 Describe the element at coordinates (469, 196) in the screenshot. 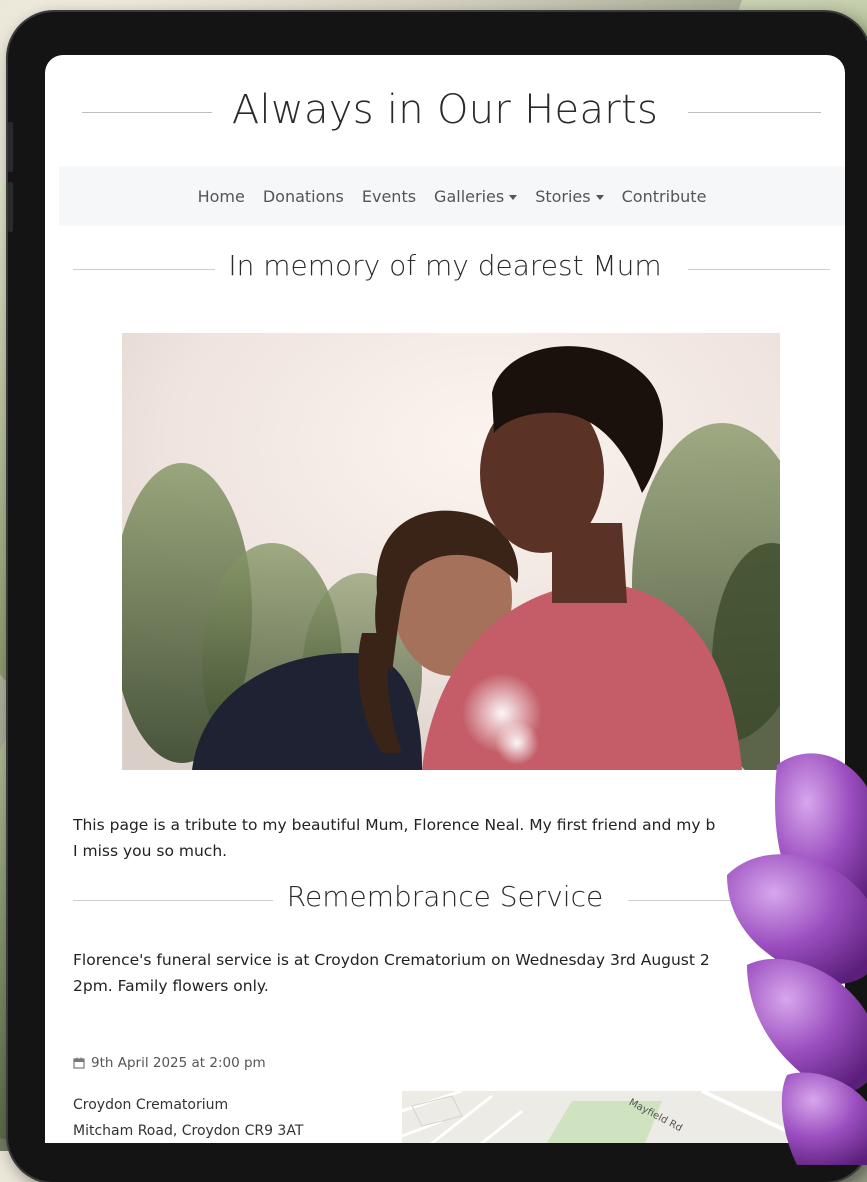

I see `nav-label: Galleries` at that location.